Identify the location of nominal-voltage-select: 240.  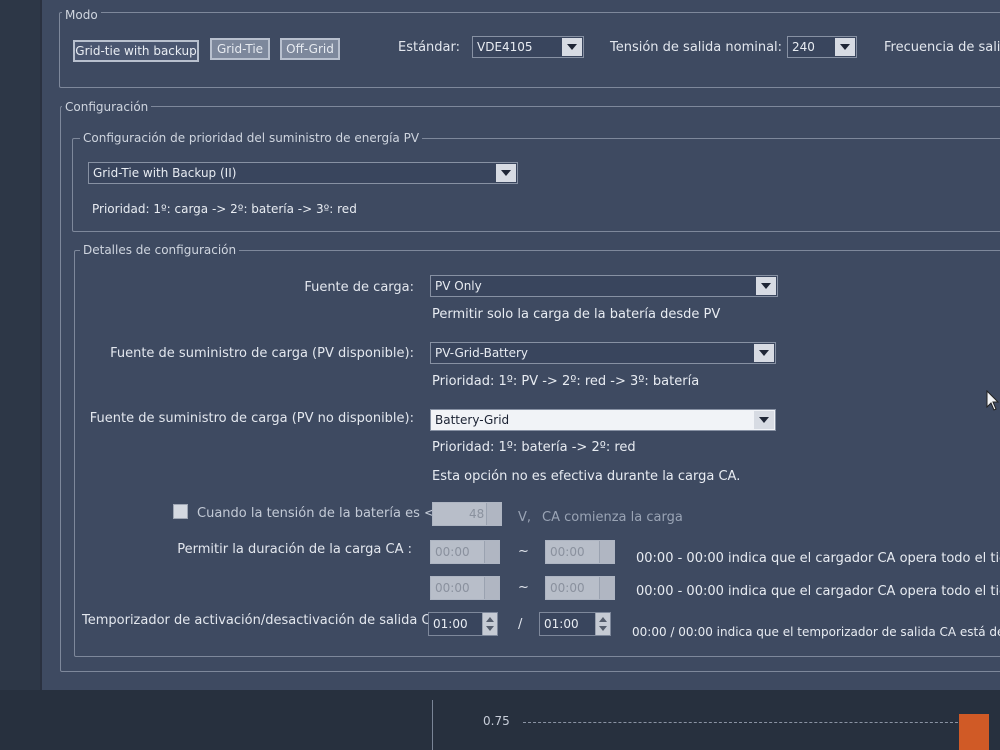
(822, 47).